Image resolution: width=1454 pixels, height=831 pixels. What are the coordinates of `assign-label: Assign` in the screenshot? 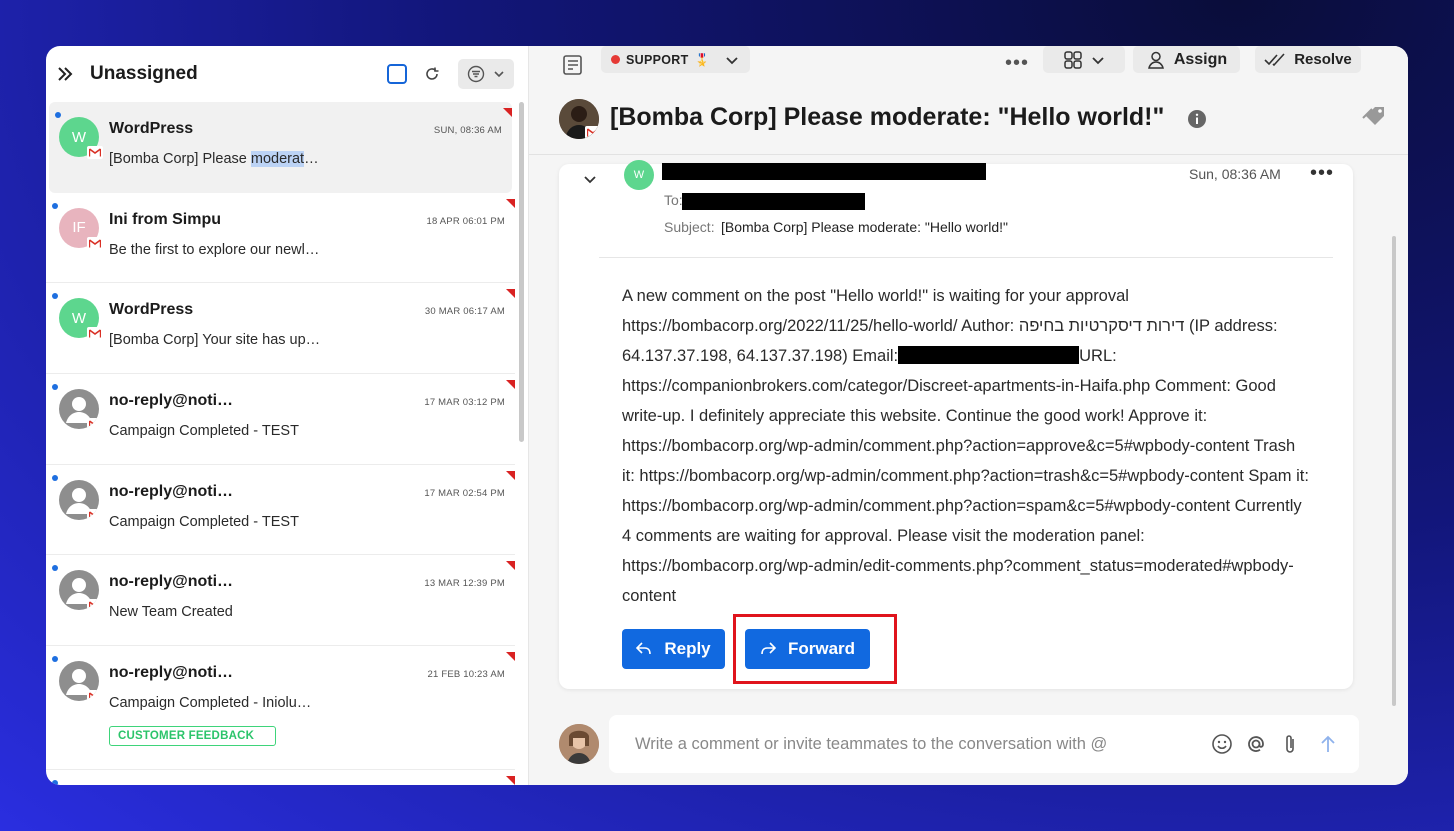 It's located at (1200, 59).